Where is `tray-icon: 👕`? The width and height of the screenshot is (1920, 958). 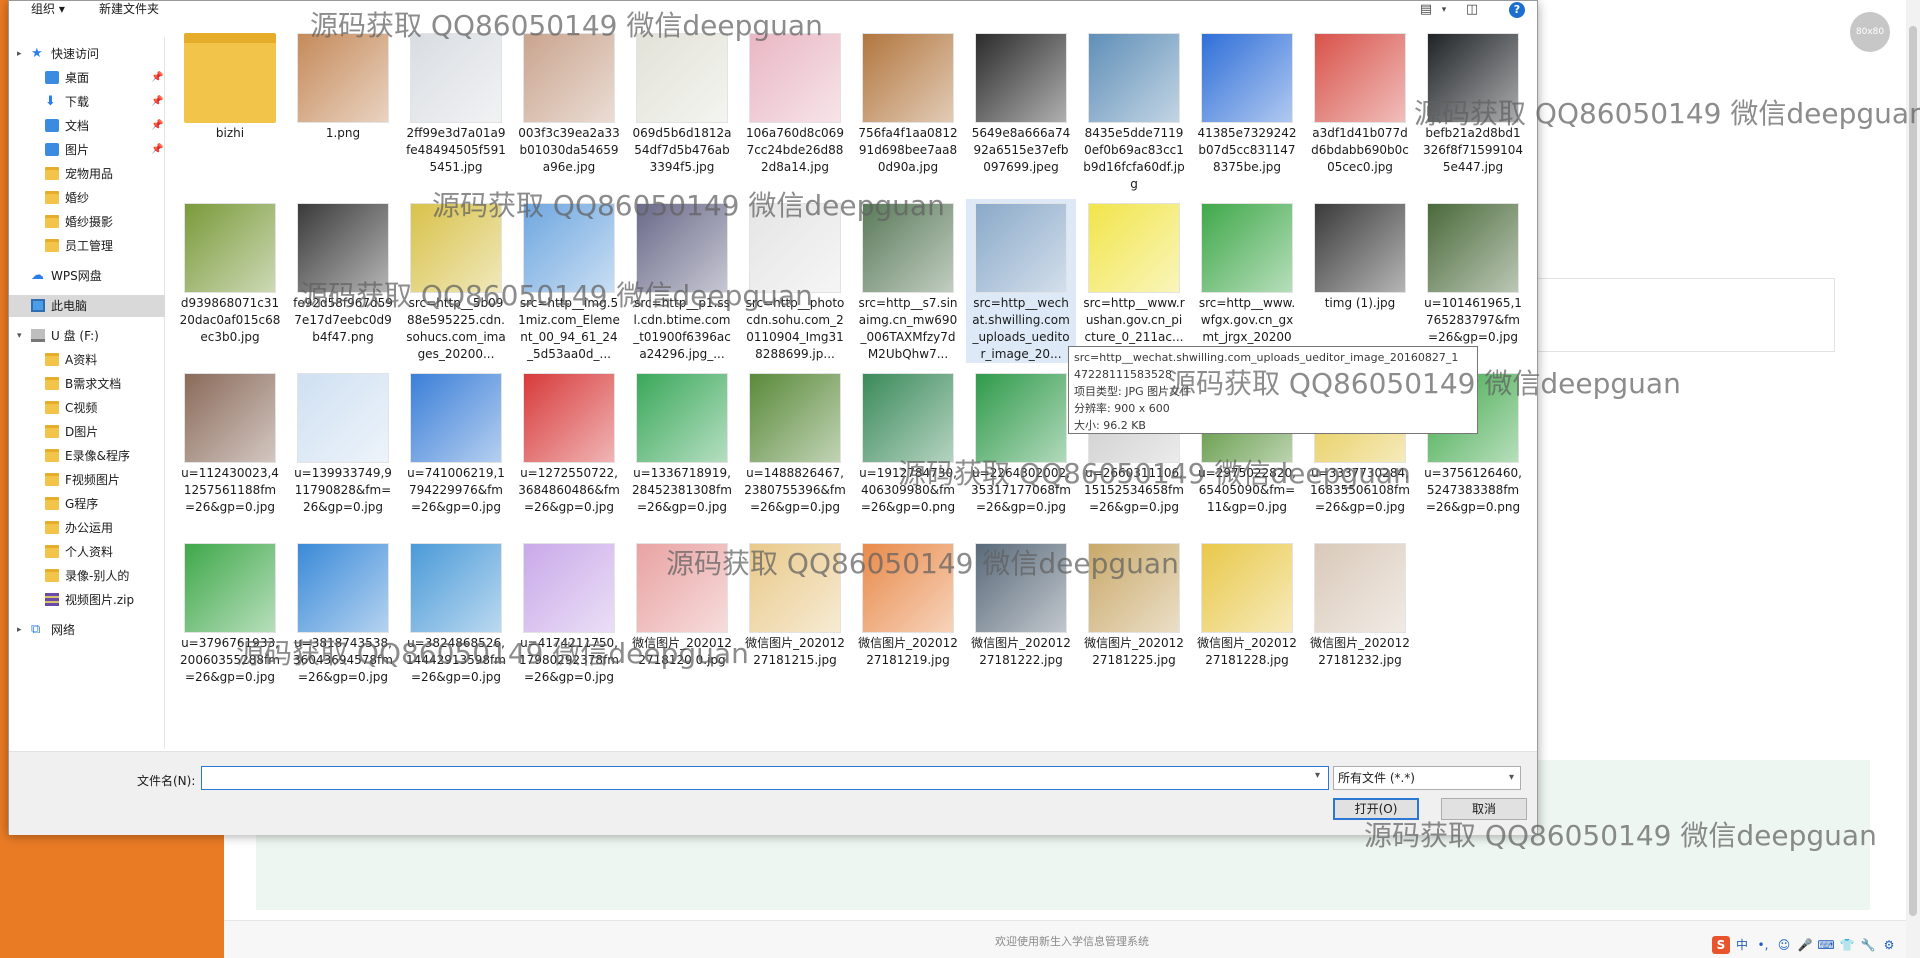 tray-icon: 👕 is located at coordinates (1847, 945).